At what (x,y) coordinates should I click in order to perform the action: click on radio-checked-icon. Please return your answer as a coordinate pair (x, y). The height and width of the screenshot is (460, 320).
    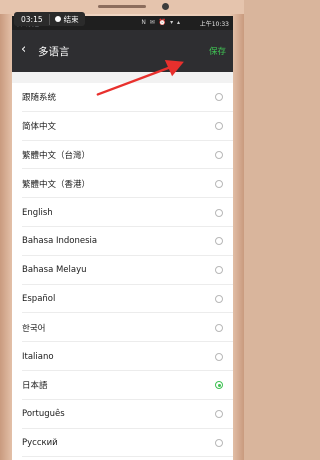
    Looking at the image, I should click on (219, 385).